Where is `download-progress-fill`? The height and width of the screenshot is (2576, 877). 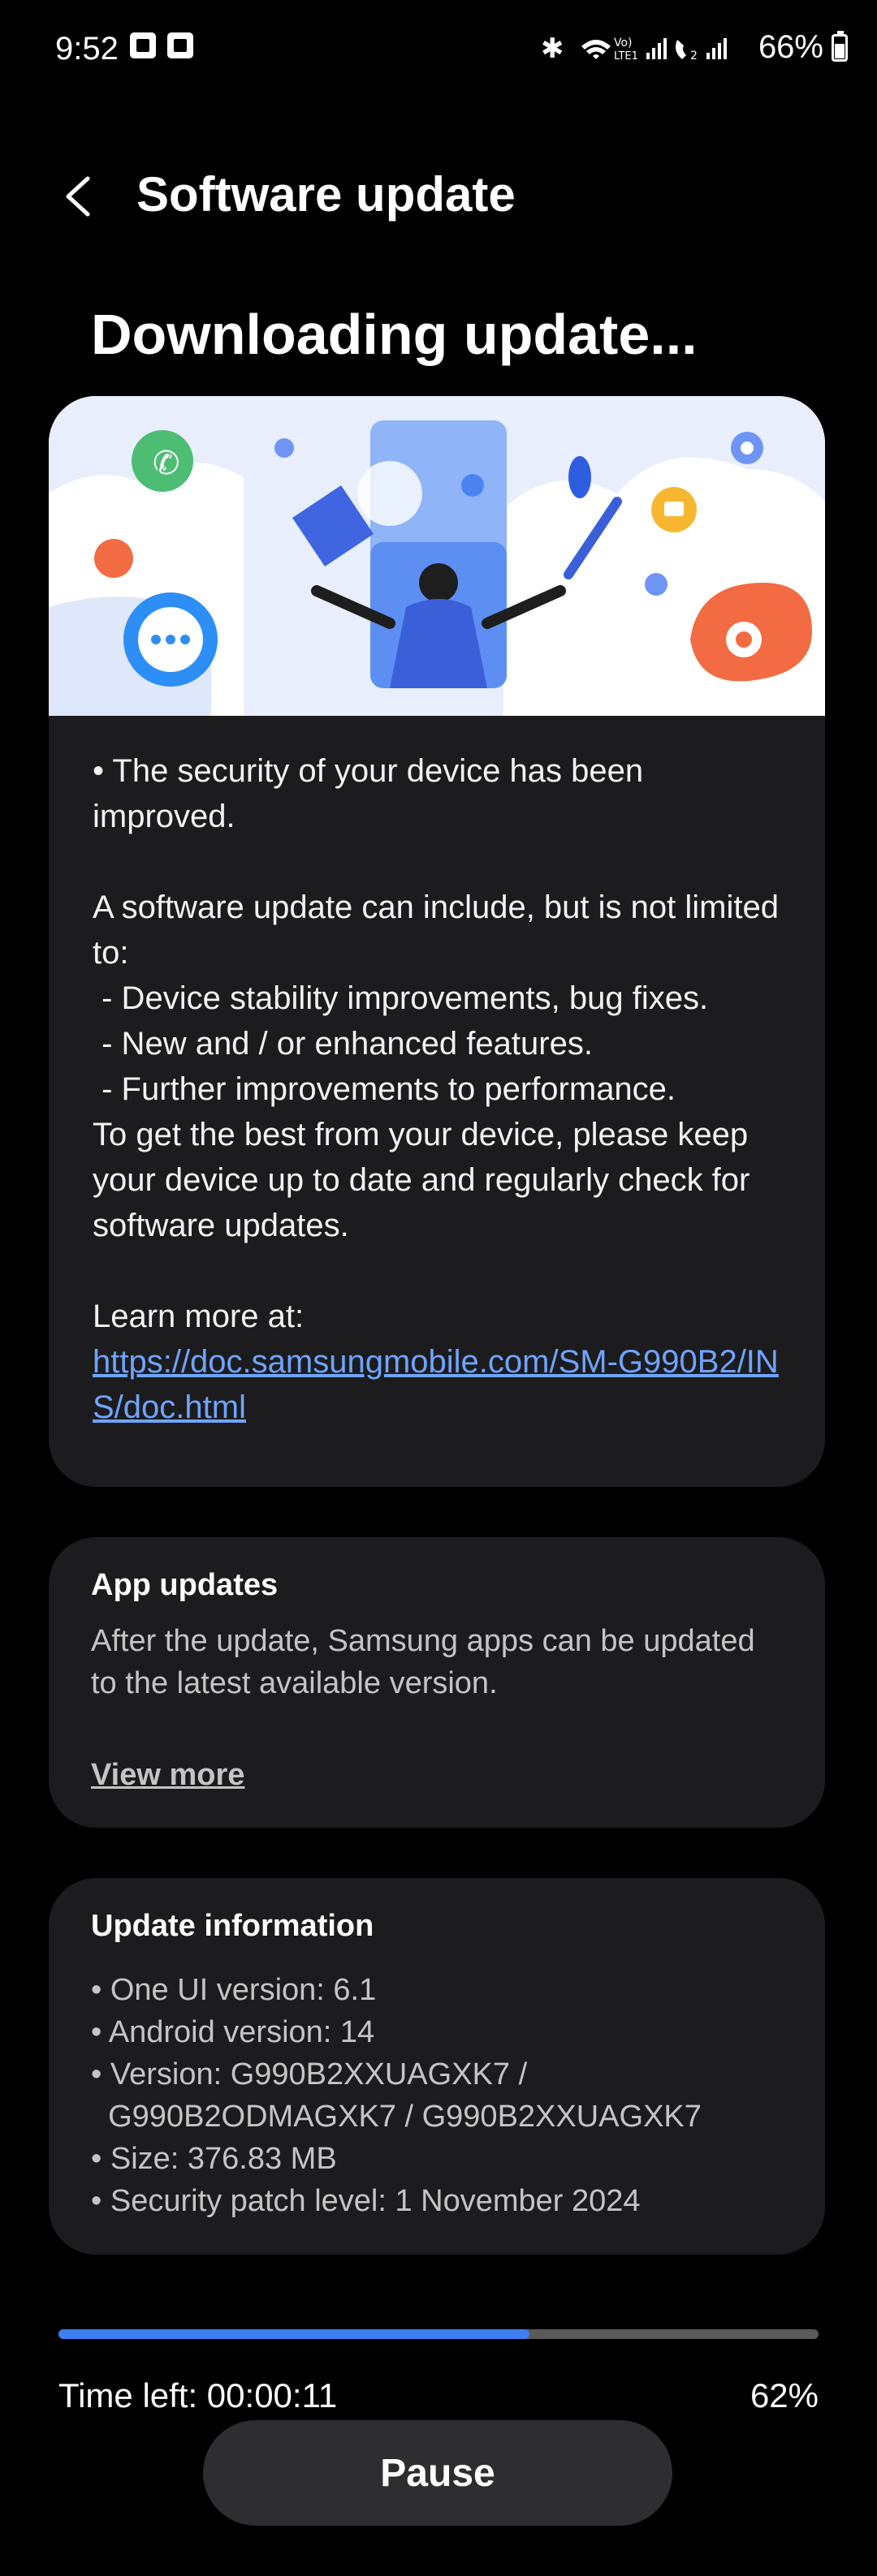
download-progress-fill is located at coordinates (294, 2334).